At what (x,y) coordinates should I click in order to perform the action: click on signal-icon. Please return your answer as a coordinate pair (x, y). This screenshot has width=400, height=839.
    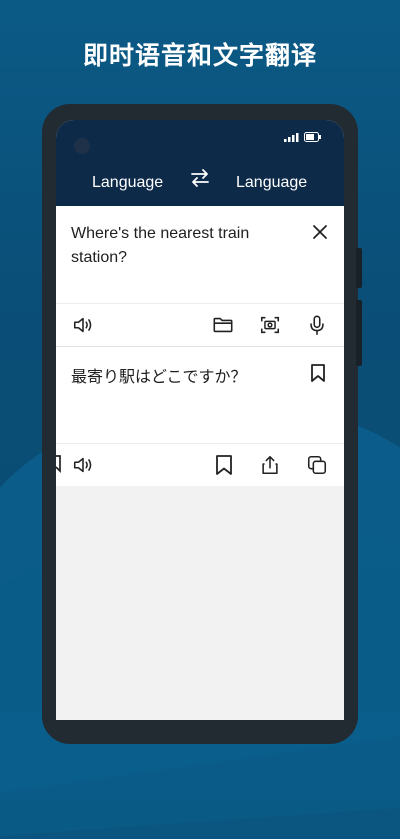
    Looking at the image, I should click on (291, 137).